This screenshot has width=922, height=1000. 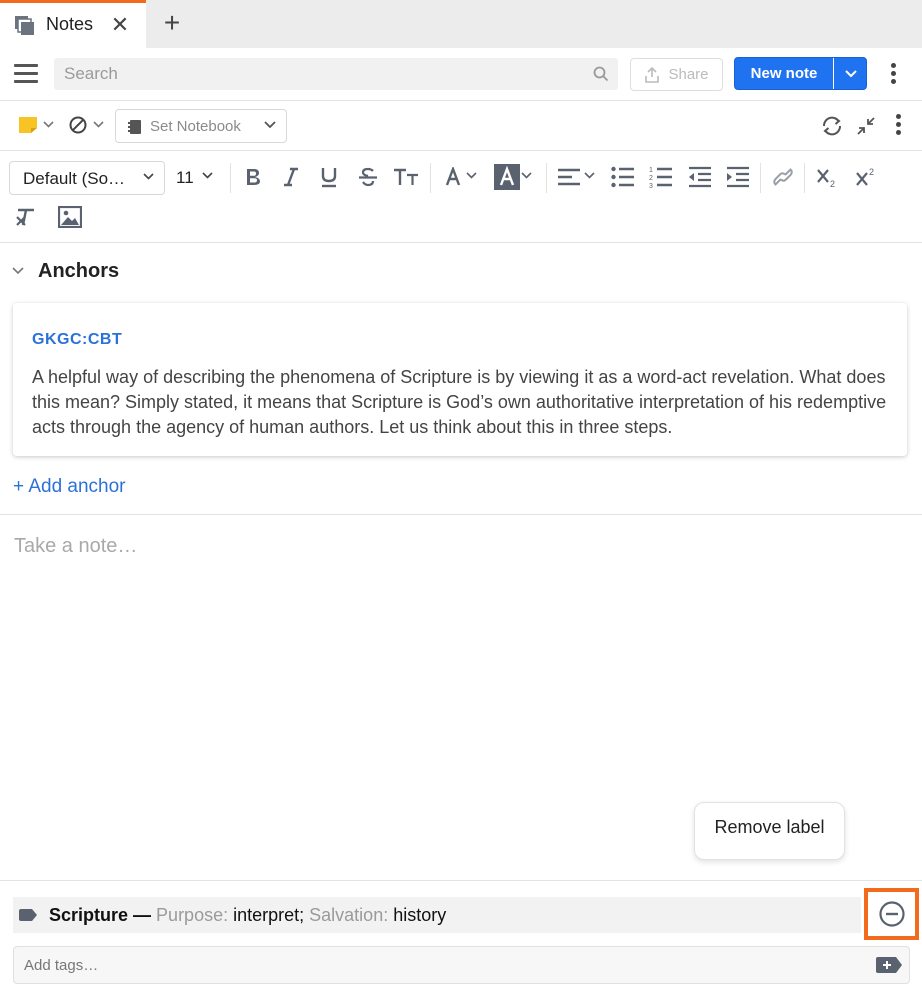 I want to click on font-color-icon, so click(x=453, y=177).